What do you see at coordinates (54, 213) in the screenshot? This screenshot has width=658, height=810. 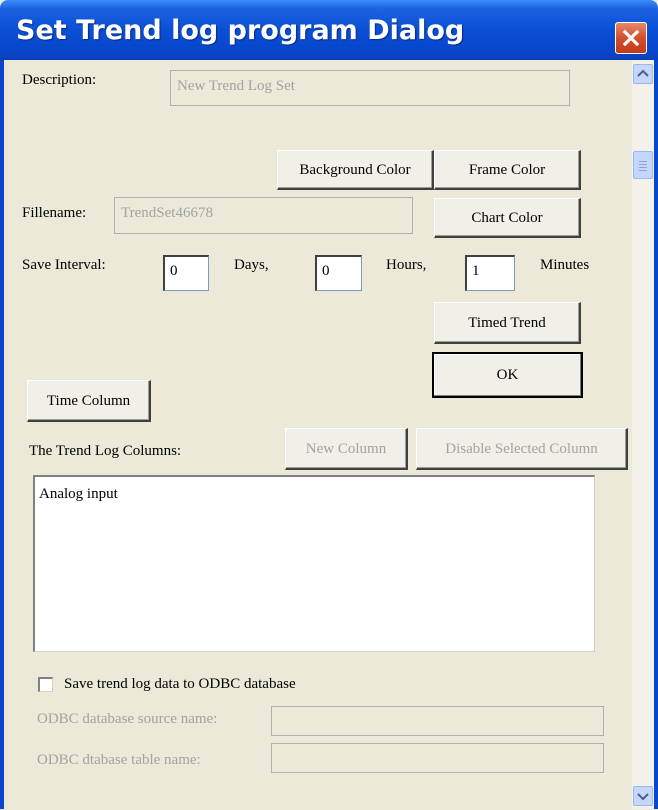 I see `filename-label: Fillename:` at bounding box center [54, 213].